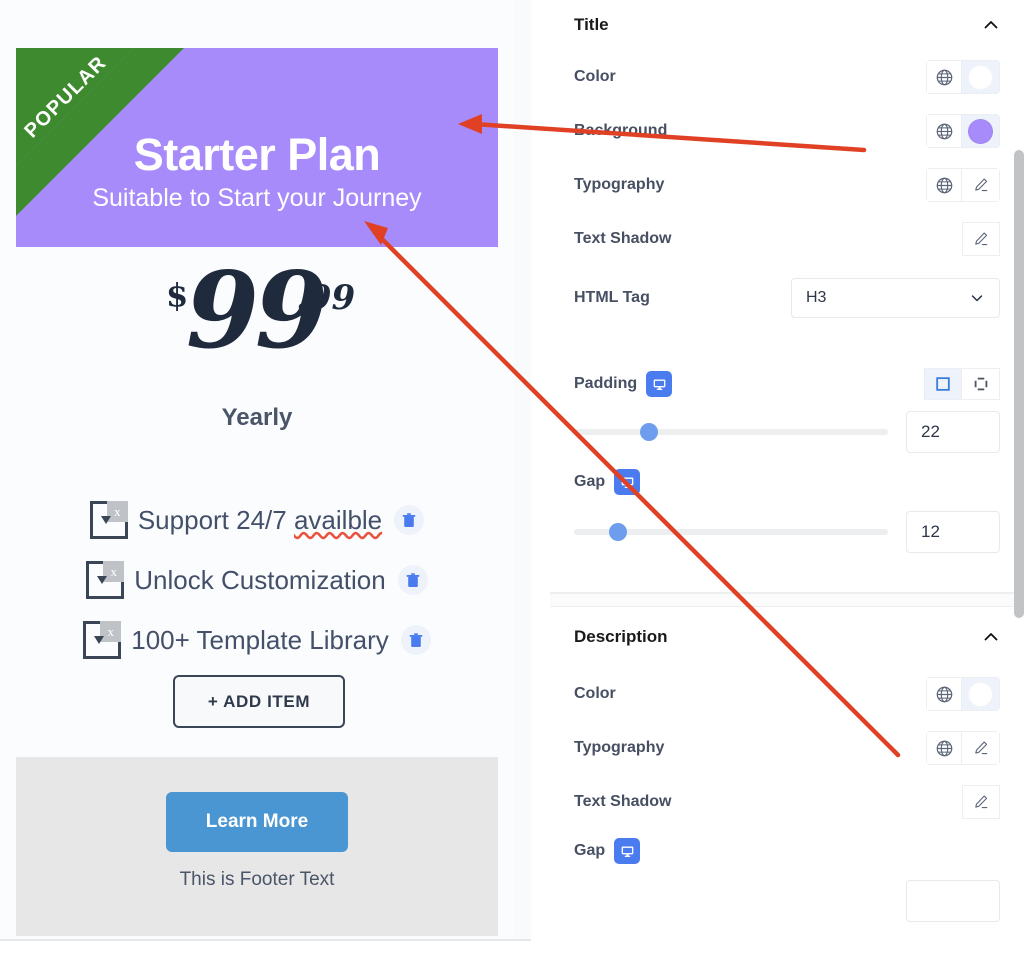 The height and width of the screenshot is (955, 1024). Describe the element at coordinates (787, 802) in the screenshot. I see `row-description-text-shadow: Text Shadow` at that location.